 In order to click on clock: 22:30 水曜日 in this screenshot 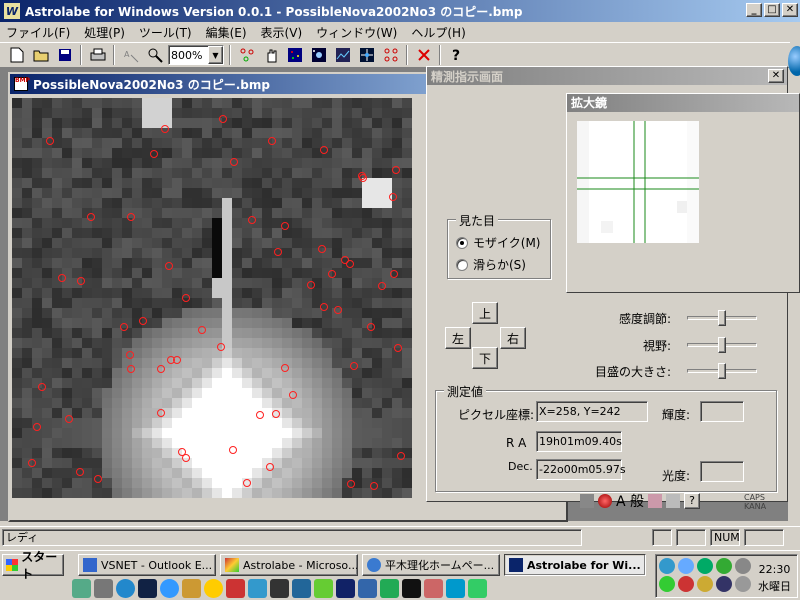, I will do `click(774, 578)`.